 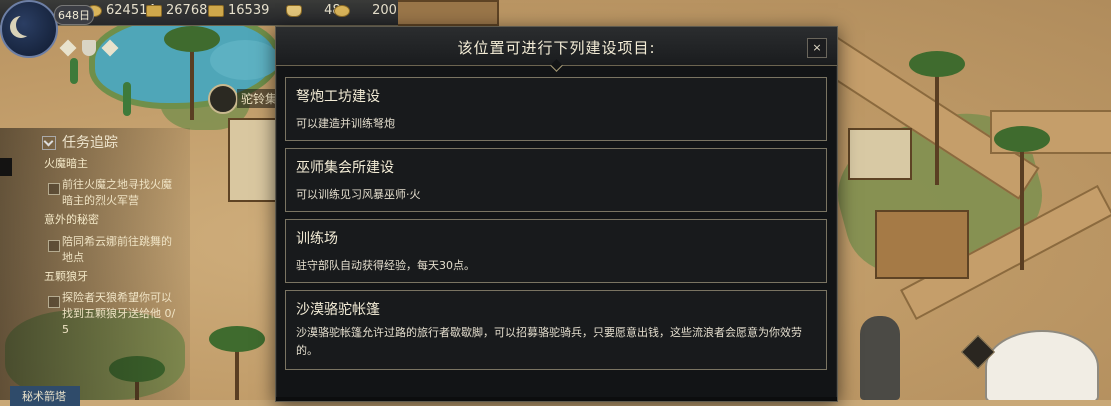 What do you see at coordinates (71, 219) in the screenshot?
I see `quest-category: 意外的秘密` at bounding box center [71, 219].